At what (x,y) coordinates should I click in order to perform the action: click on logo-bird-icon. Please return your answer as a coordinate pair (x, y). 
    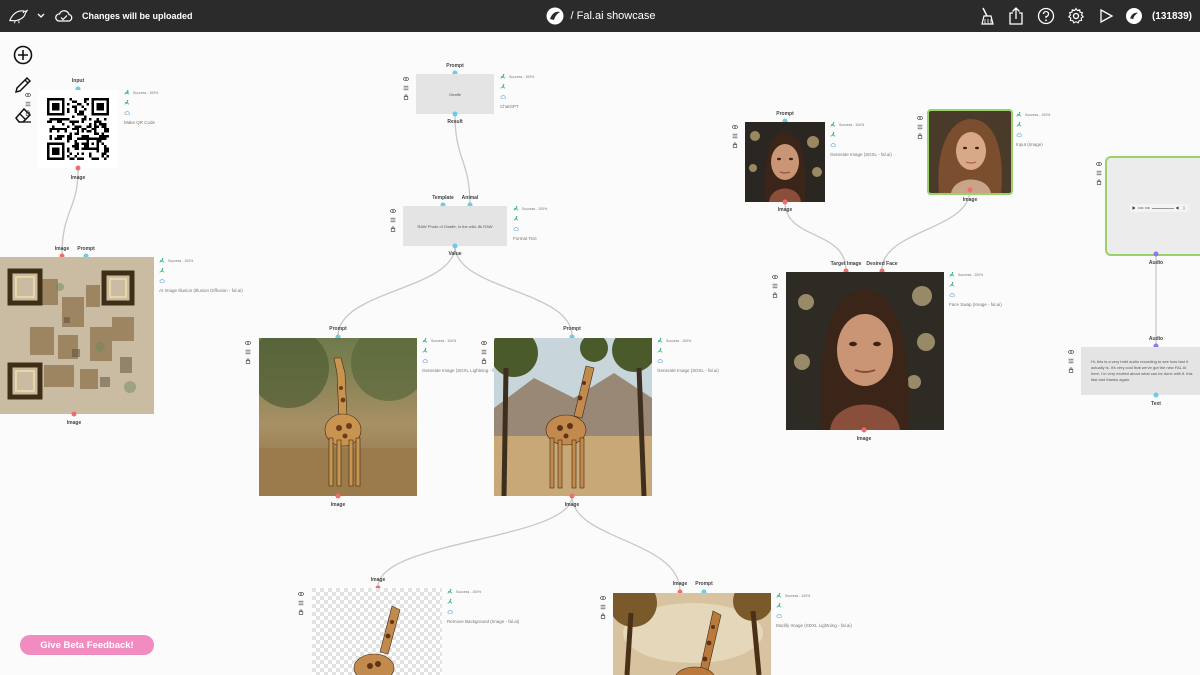
    Looking at the image, I should click on (18, 16).